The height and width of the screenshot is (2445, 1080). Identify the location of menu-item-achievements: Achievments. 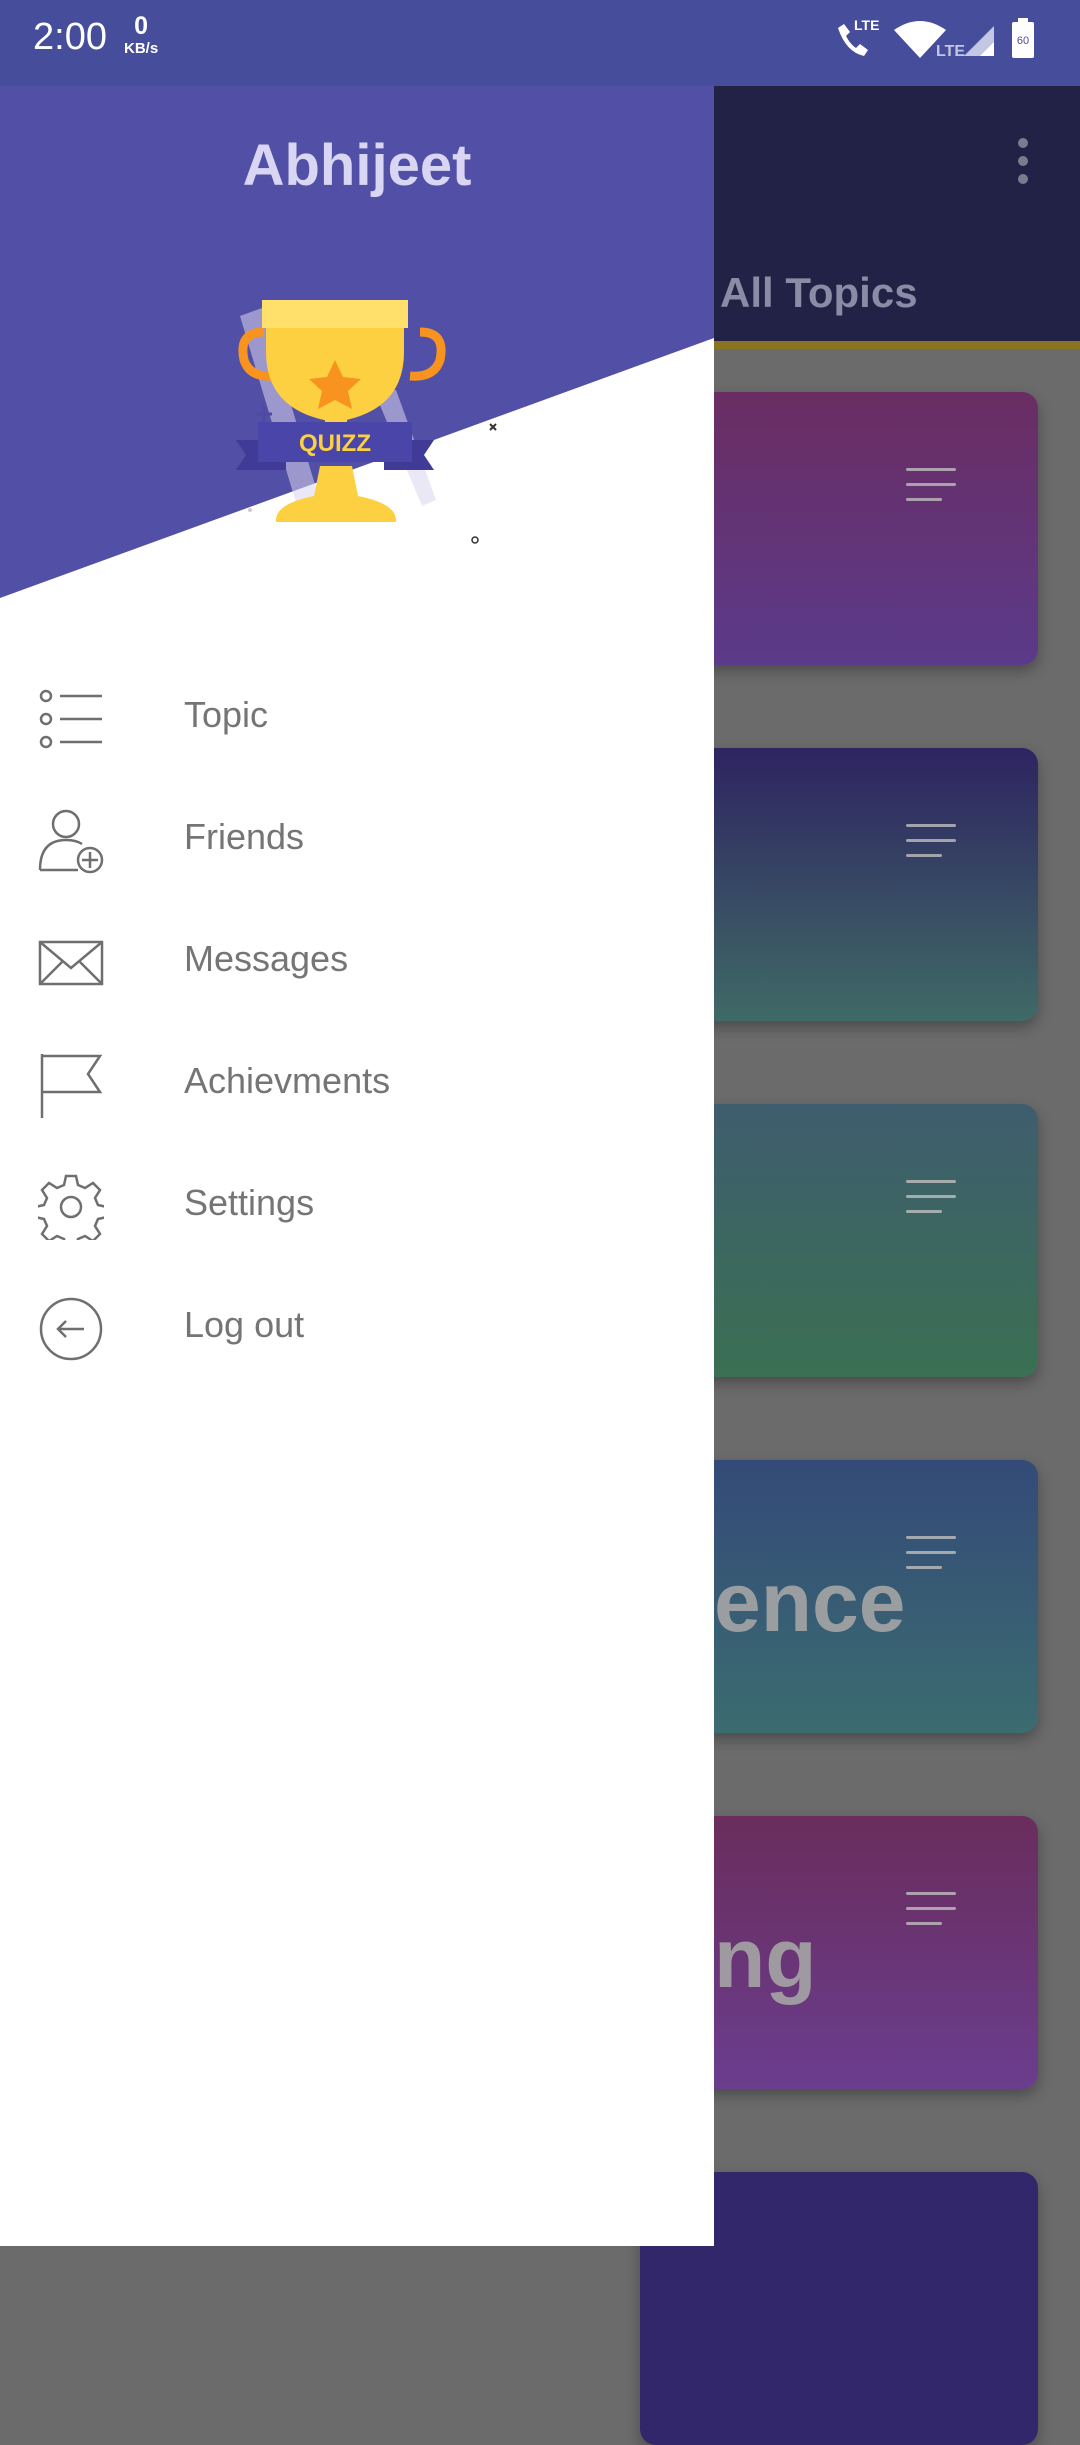
(357, 1083).